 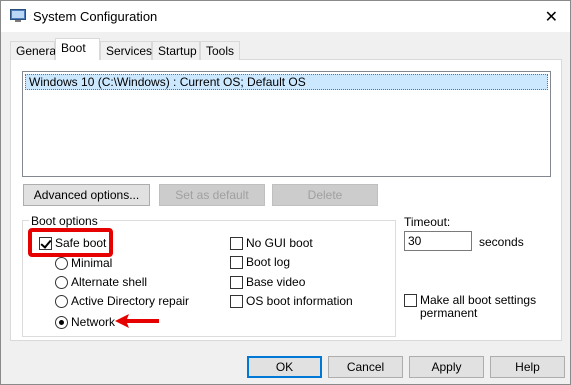 I want to click on set-as-default-button: Set as default, so click(x=212, y=195).